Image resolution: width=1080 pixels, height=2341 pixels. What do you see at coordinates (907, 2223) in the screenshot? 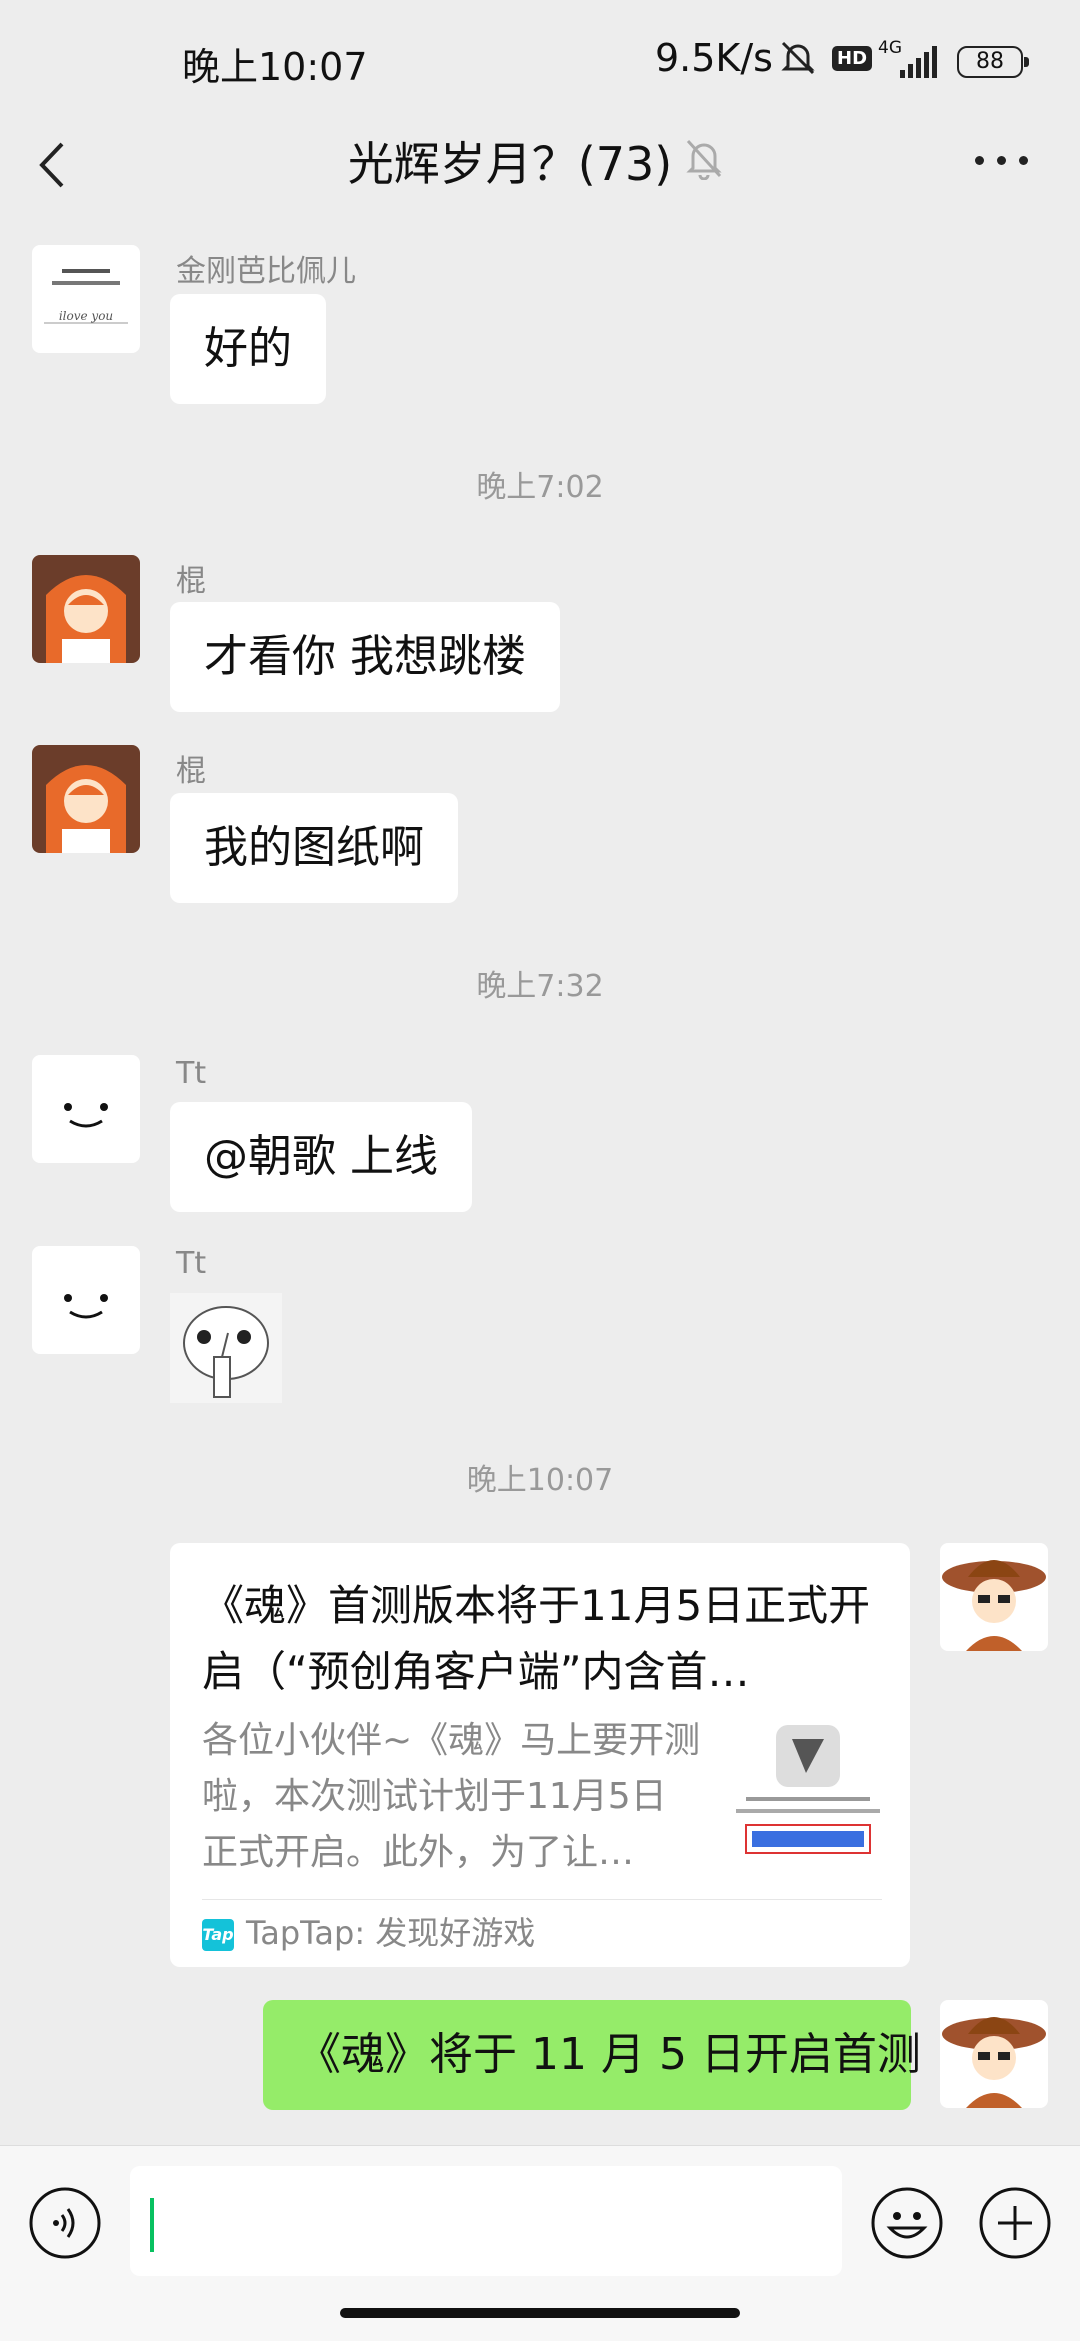
I see `emoji-icon` at bounding box center [907, 2223].